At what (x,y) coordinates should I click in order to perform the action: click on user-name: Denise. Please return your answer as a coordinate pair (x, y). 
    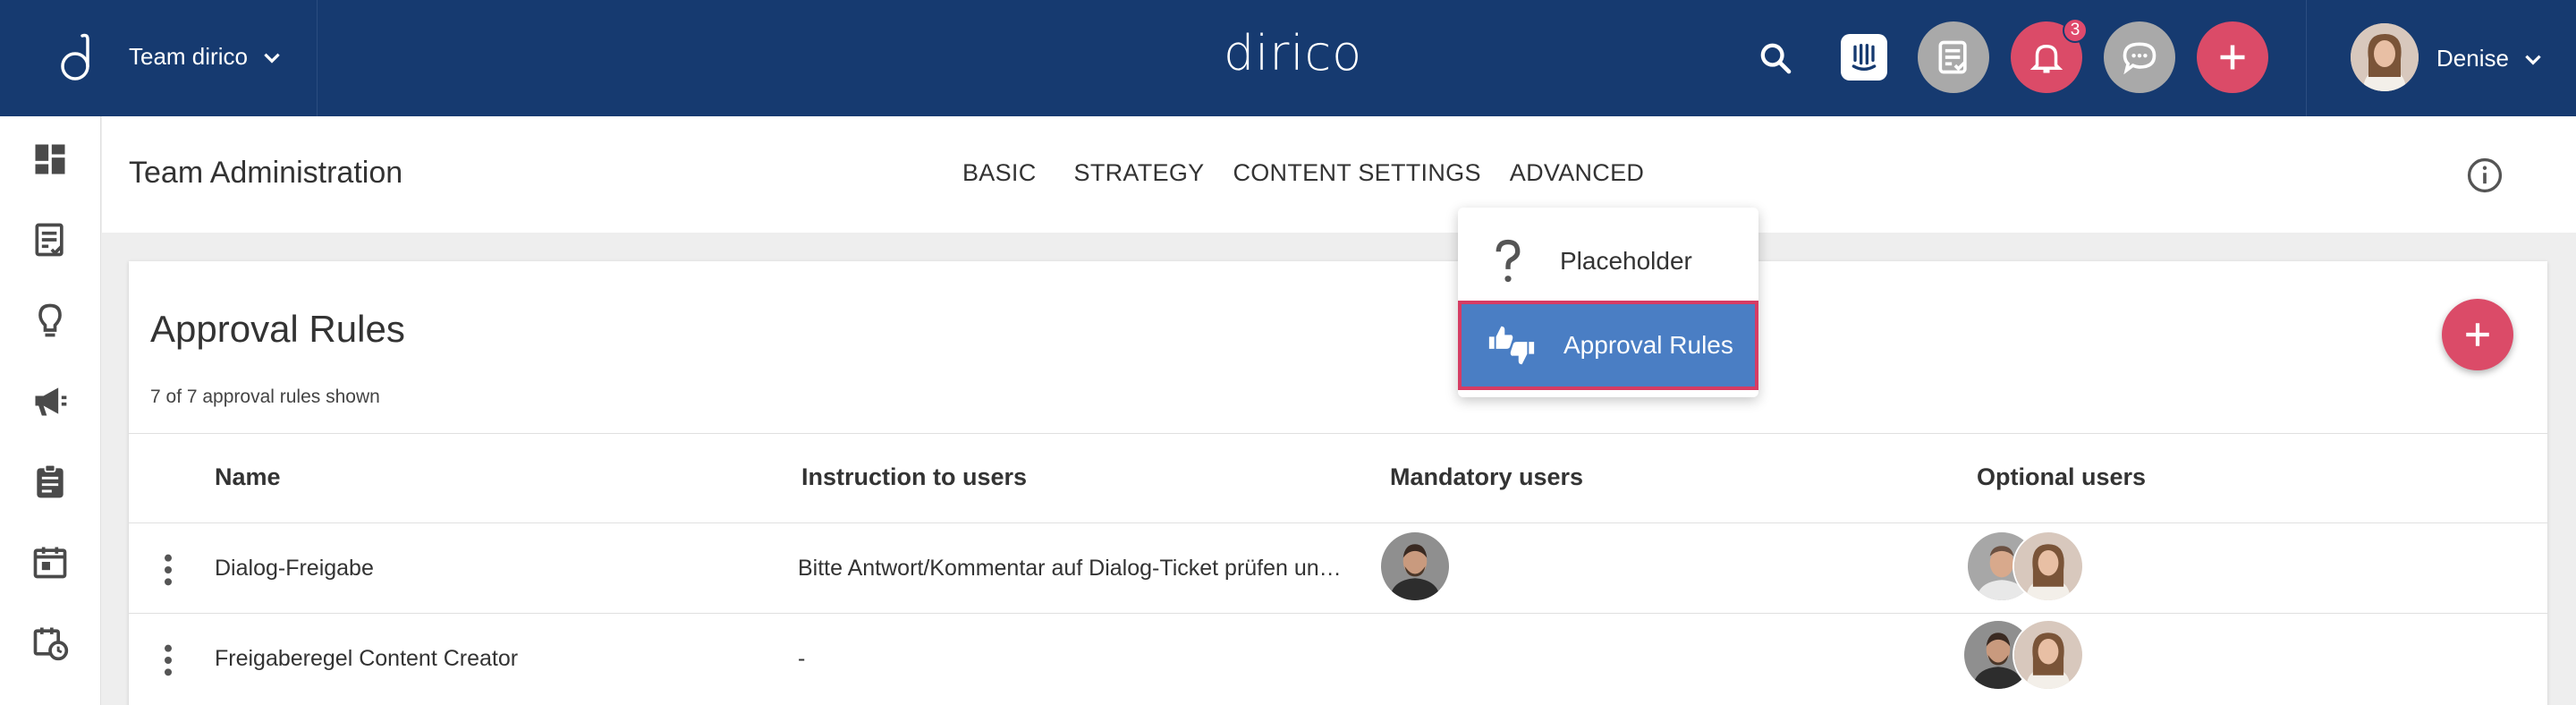
    Looking at the image, I should click on (2472, 58).